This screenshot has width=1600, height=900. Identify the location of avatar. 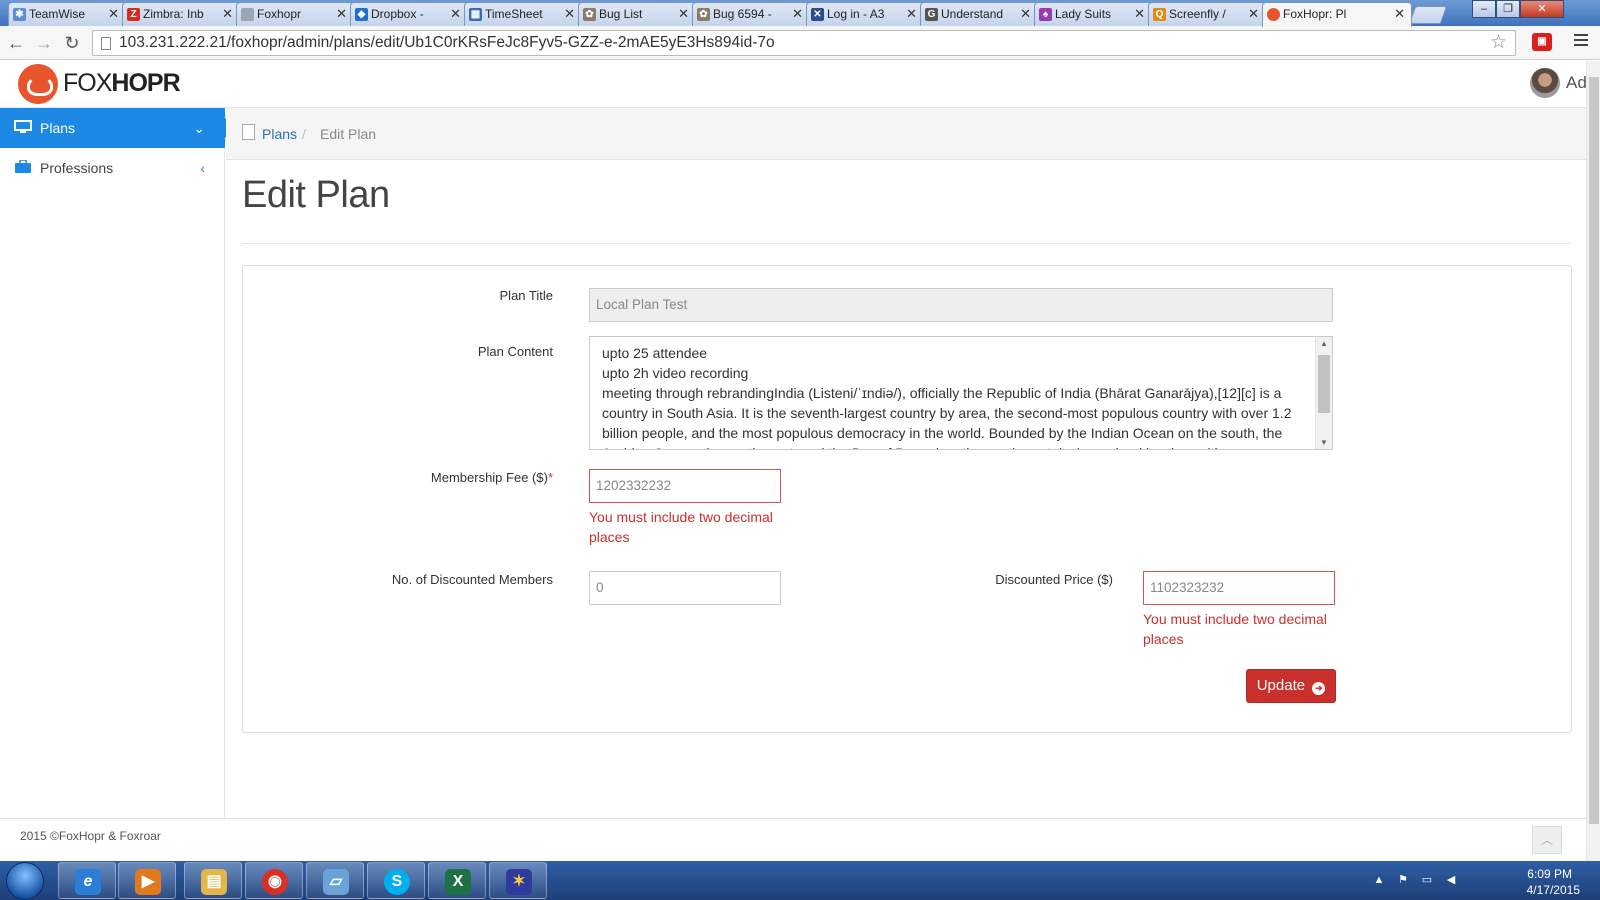
(1545, 83).